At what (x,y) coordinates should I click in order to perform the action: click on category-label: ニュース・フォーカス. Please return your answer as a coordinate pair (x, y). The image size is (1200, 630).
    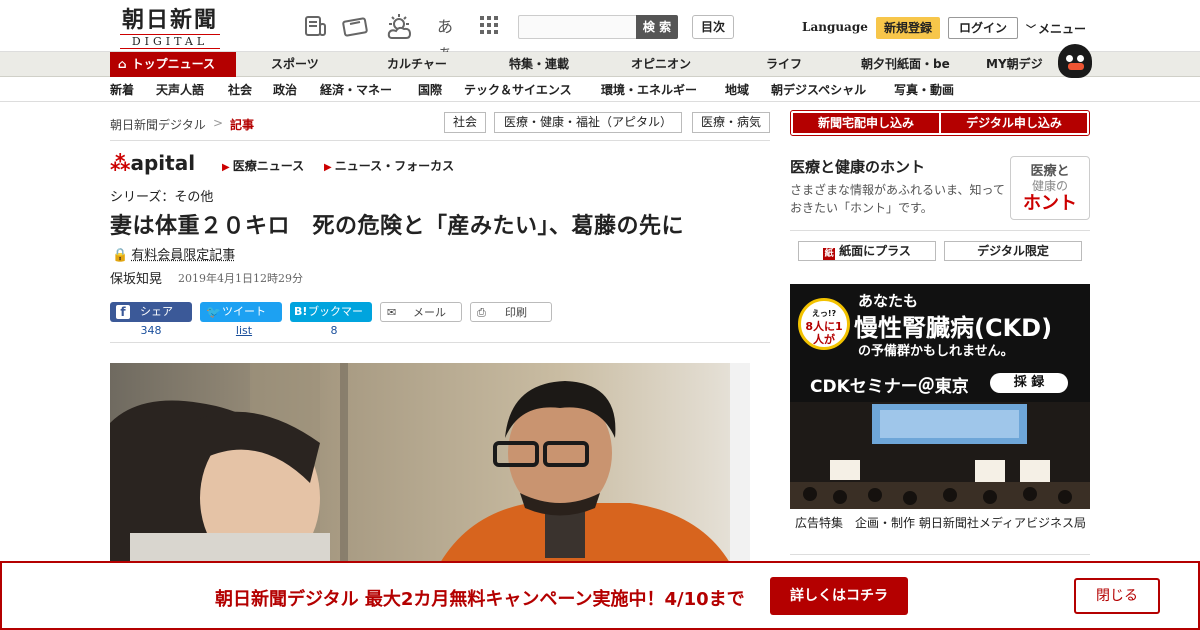
    Looking at the image, I should click on (394, 166).